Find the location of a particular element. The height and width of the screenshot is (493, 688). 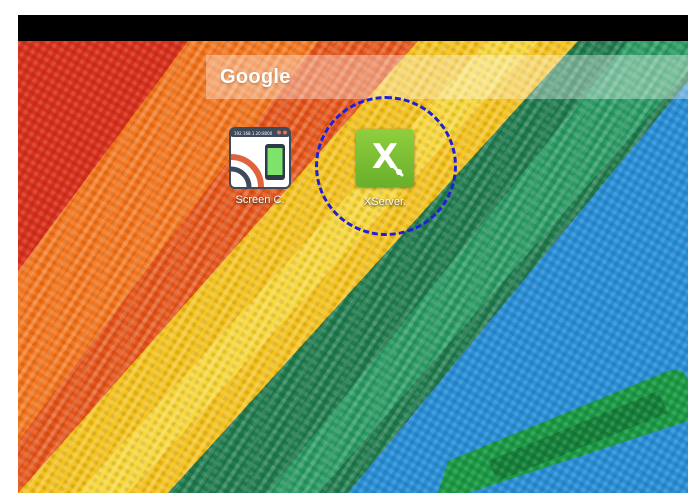

app-label: XServer. is located at coordinates (385, 202).